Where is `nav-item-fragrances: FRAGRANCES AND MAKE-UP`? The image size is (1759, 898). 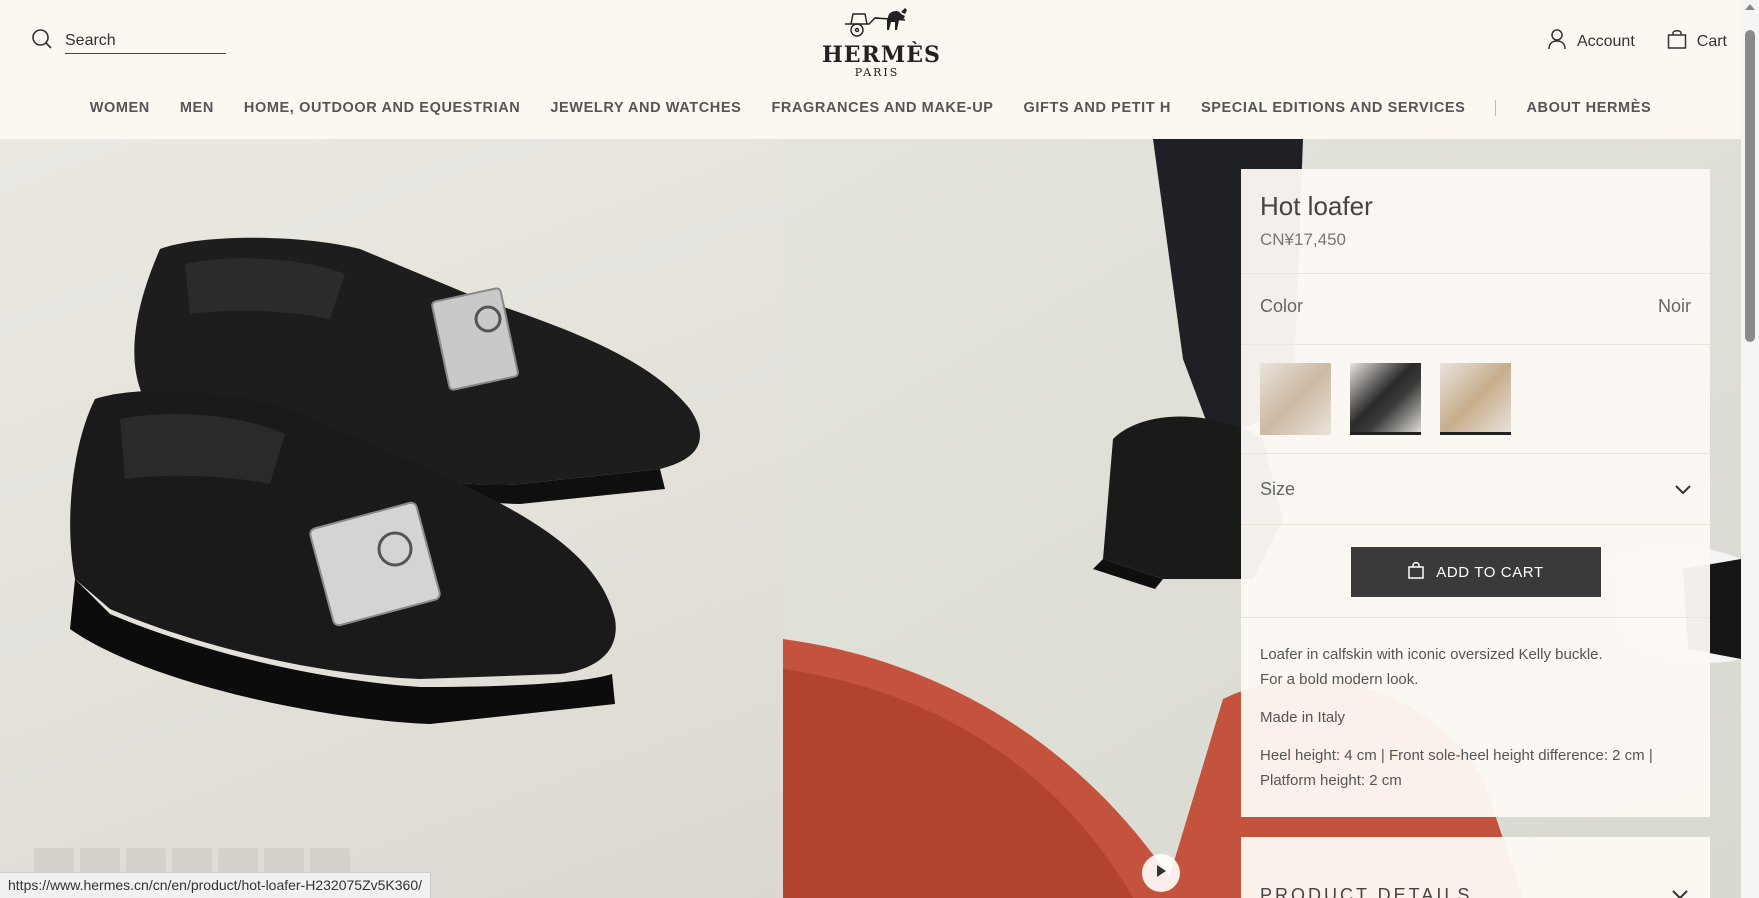
nav-item-fragrances: FRAGRANCES AND MAKE-UP is located at coordinates (882, 108).